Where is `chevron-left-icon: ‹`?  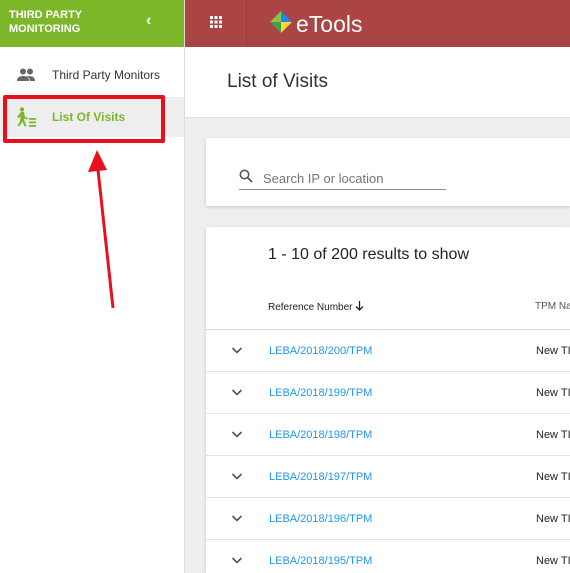 chevron-left-icon: ‹ is located at coordinates (149, 20).